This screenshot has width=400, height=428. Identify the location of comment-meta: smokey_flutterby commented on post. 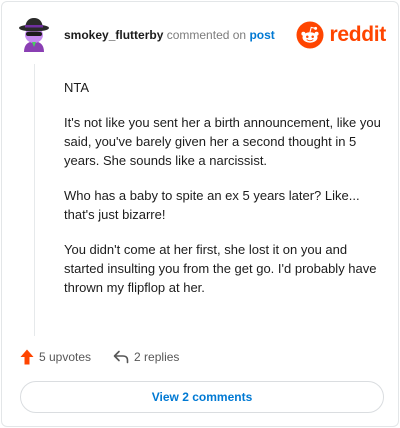
(169, 35).